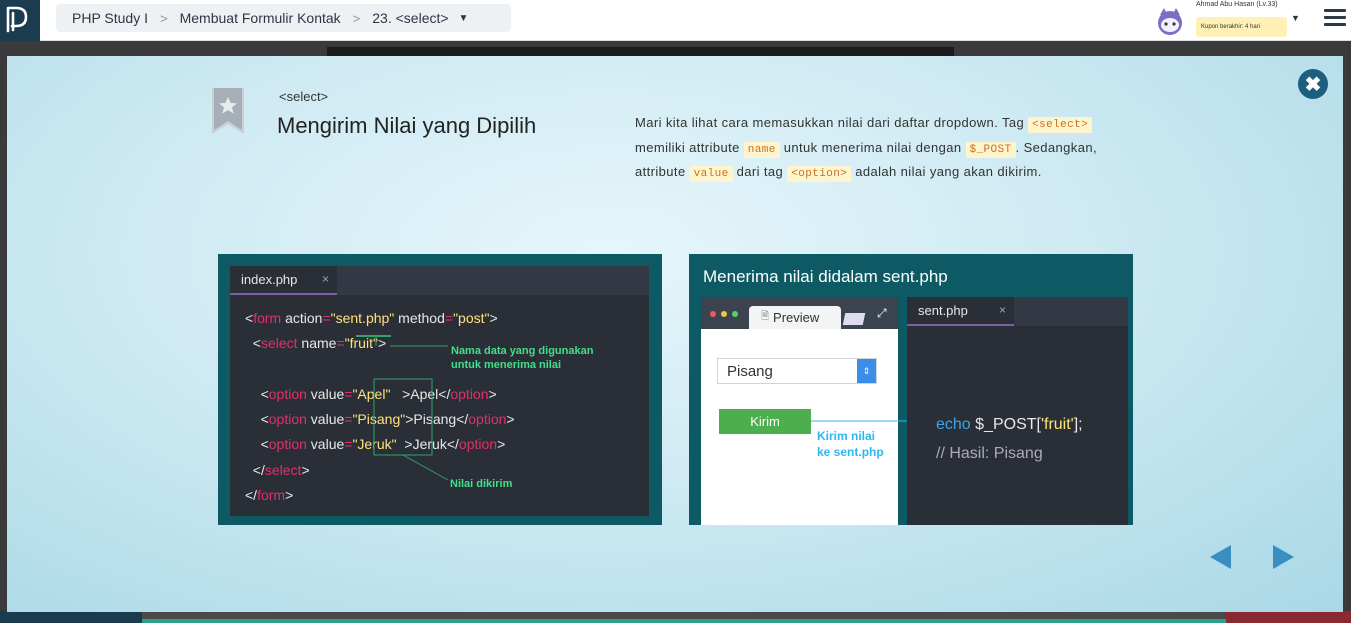  What do you see at coordinates (20, 20) in the screenshot?
I see `logo` at bounding box center [20, 20].